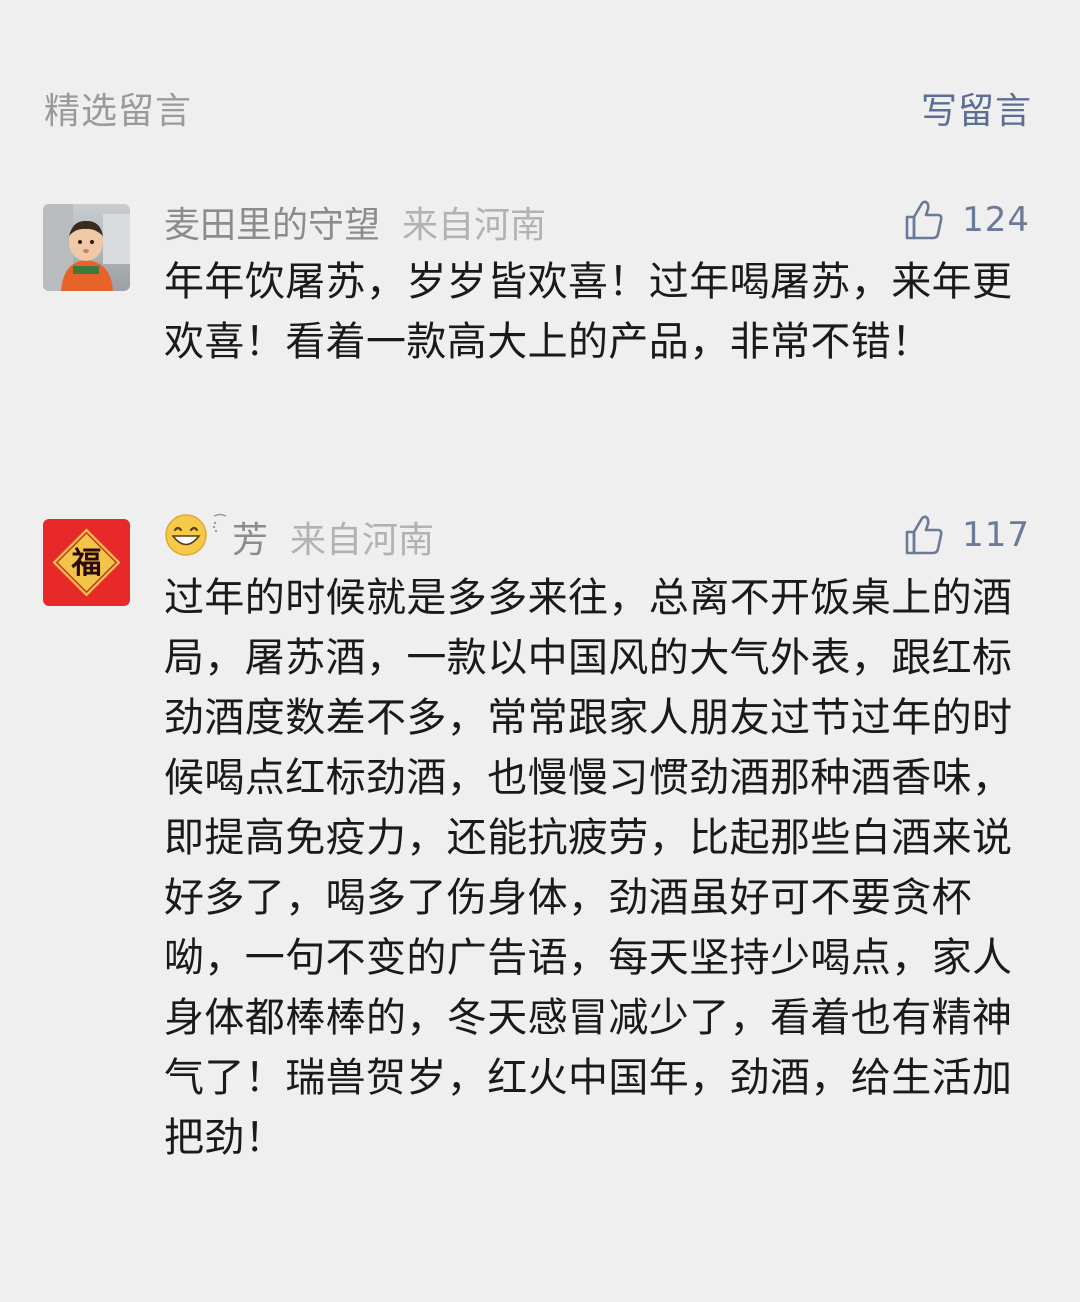 This screenshot has height=1302, width=1080. I want to click on like-button: 124, so click(967, 220).